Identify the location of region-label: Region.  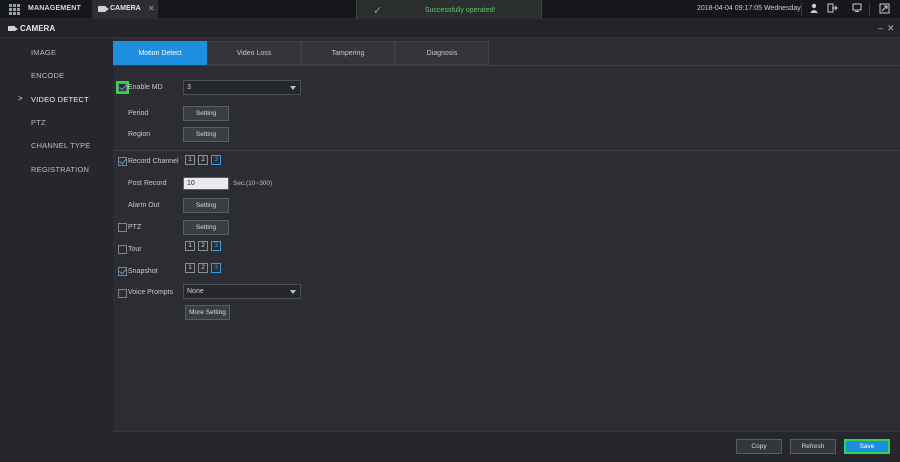
(139, 134).